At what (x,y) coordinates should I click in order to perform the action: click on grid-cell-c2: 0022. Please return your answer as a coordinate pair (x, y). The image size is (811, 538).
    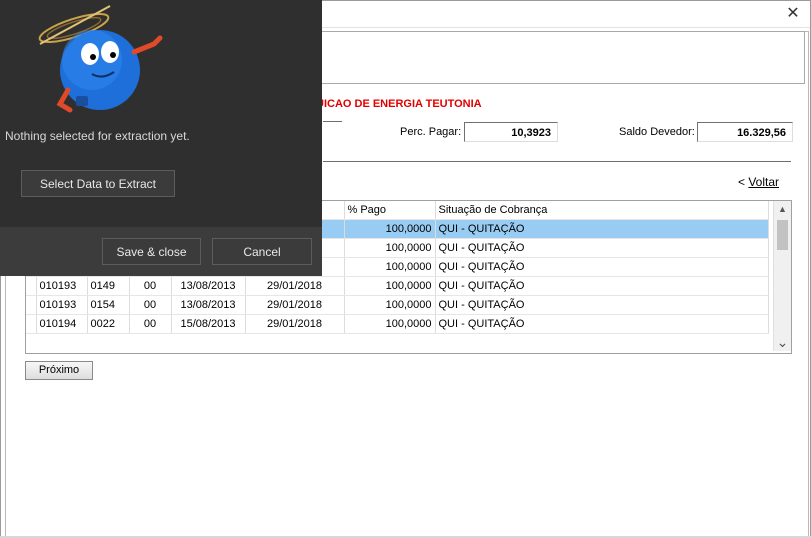
    Looking at the image, I should click on (108, 324).